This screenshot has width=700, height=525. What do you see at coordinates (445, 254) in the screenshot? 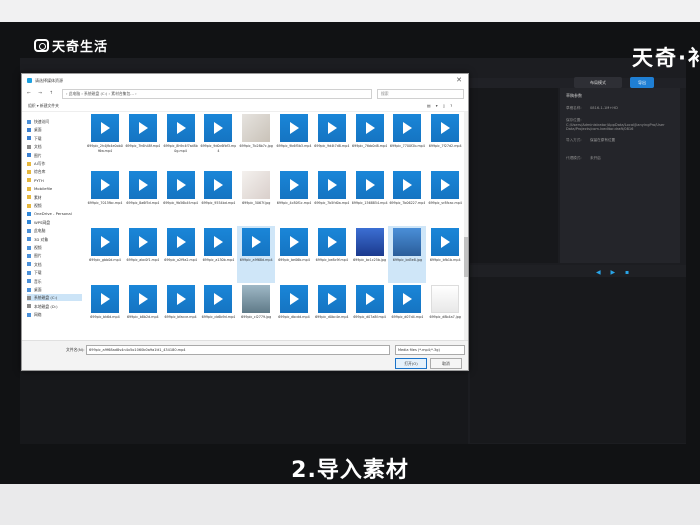
I see `file-item: 699pic_bfb1b.mp4` at bounding box center [445, 254].